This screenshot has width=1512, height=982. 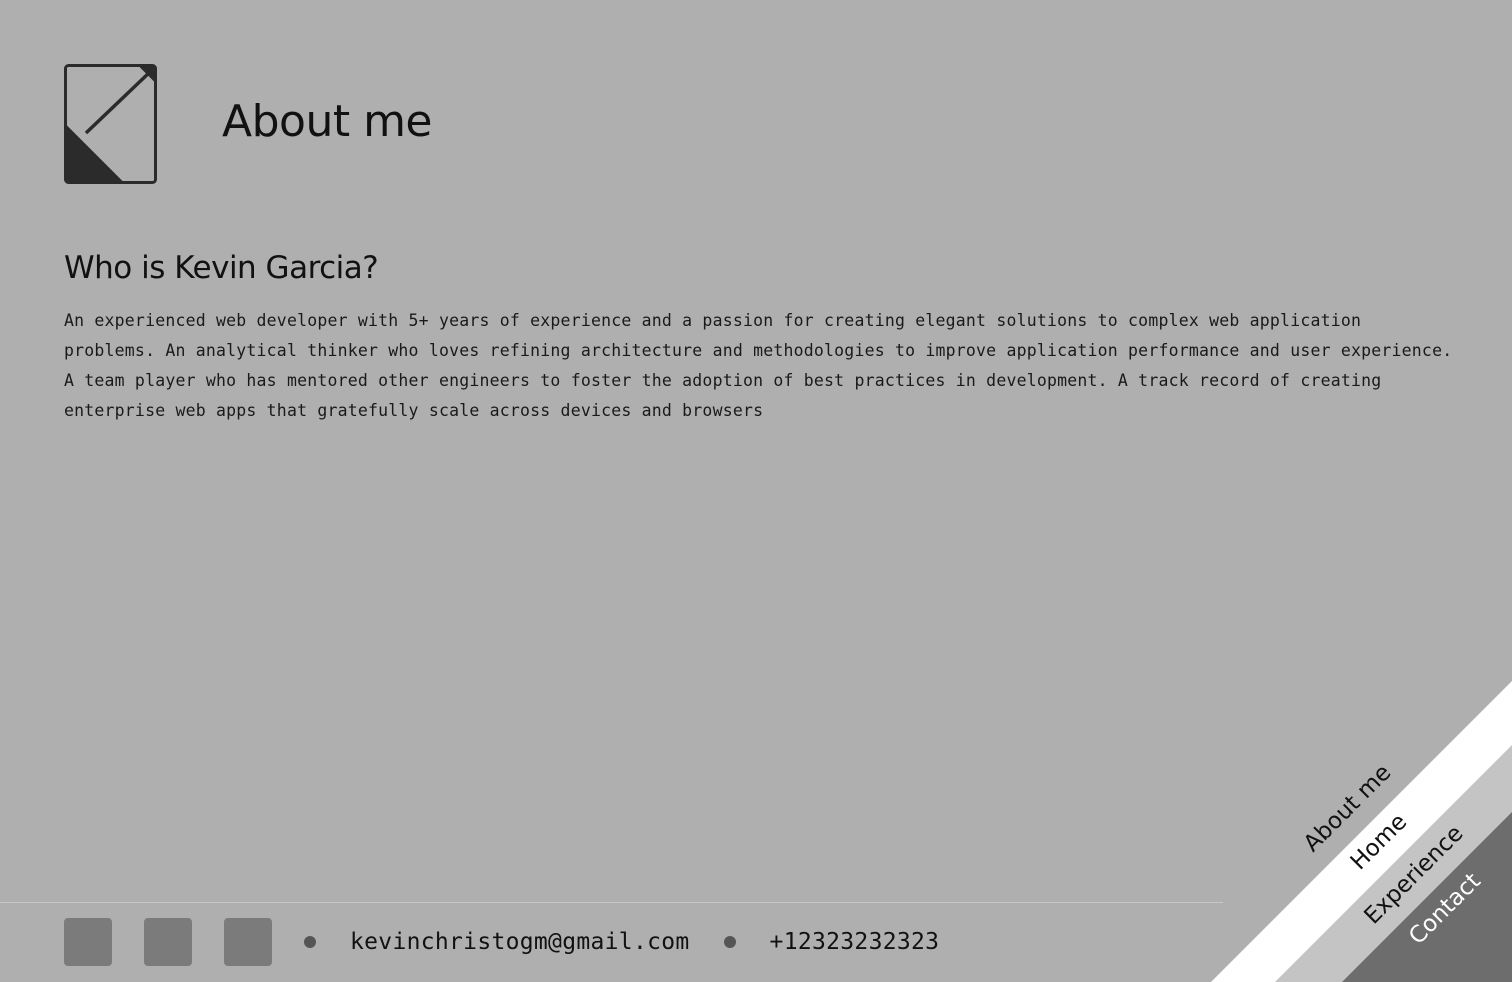 I want to click on page-title: About me, so click(x=327, y=121).